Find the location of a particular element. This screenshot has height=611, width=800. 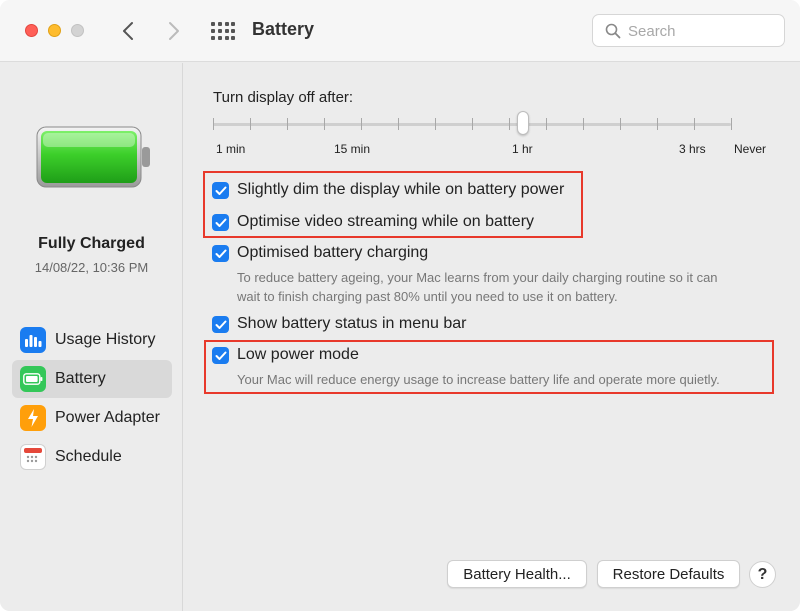

window-title: Battery is located at coordinates (283, 29).